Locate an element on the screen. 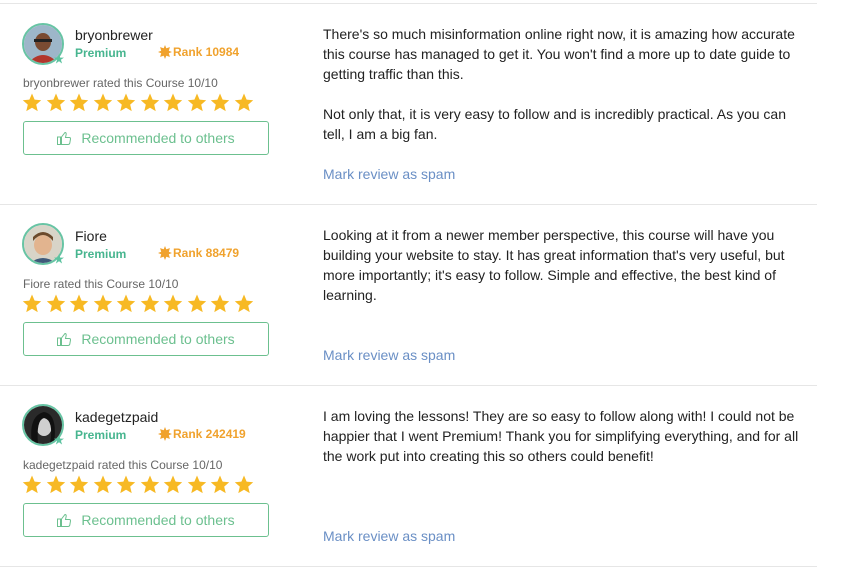 The height and width of the screenshot is (569, 843). review-divider is located at coordinates (408, 566).